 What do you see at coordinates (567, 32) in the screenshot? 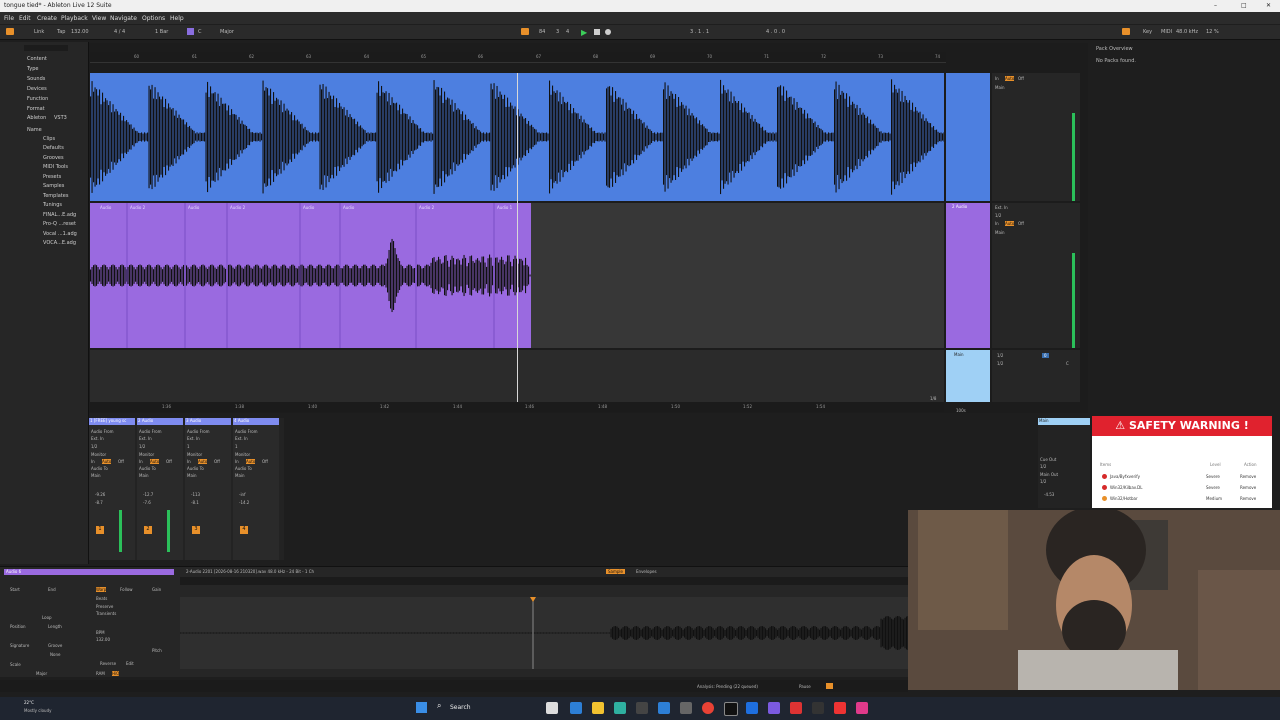
I see `arrangement-position-sixteenth: 4` at bounding box center [567, 32].